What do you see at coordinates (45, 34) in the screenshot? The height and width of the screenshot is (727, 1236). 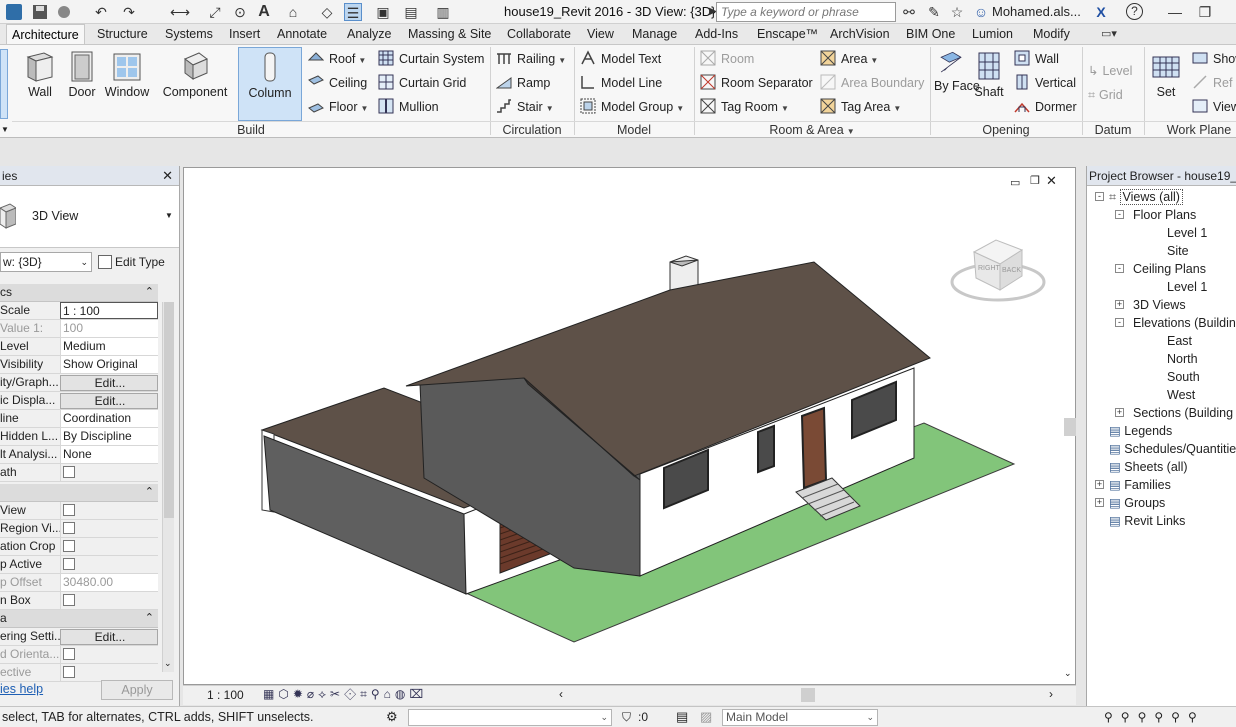 I see `tab-architecture: Architecture` at bounding box center [45, 34].